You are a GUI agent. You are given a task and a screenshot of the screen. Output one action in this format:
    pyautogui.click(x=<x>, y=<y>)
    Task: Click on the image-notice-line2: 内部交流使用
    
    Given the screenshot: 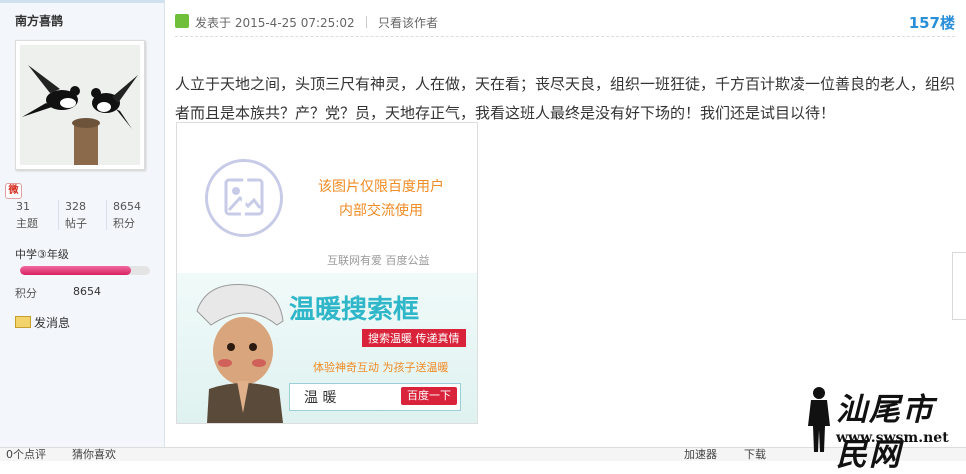 What is the action you would take?
    pyautogui.click(x=381, y=211)
    